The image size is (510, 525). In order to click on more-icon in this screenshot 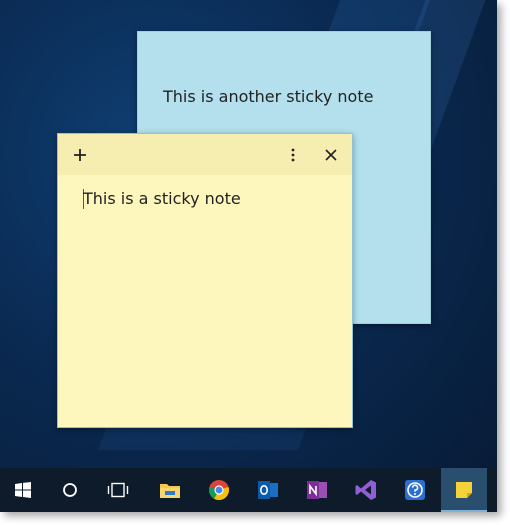, I will do `click(293, 155)`.